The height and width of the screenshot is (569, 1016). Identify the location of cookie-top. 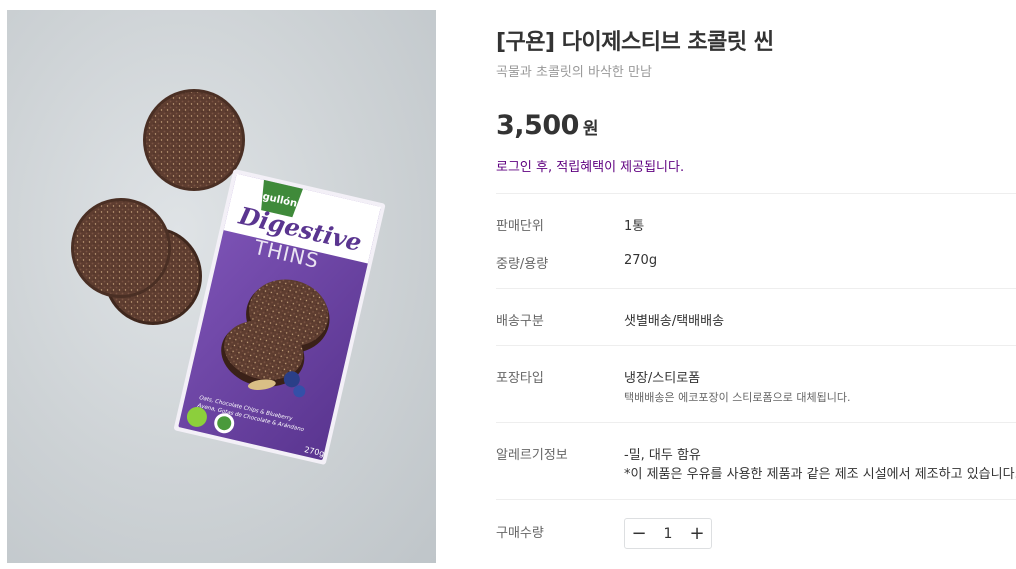
(194, 140).